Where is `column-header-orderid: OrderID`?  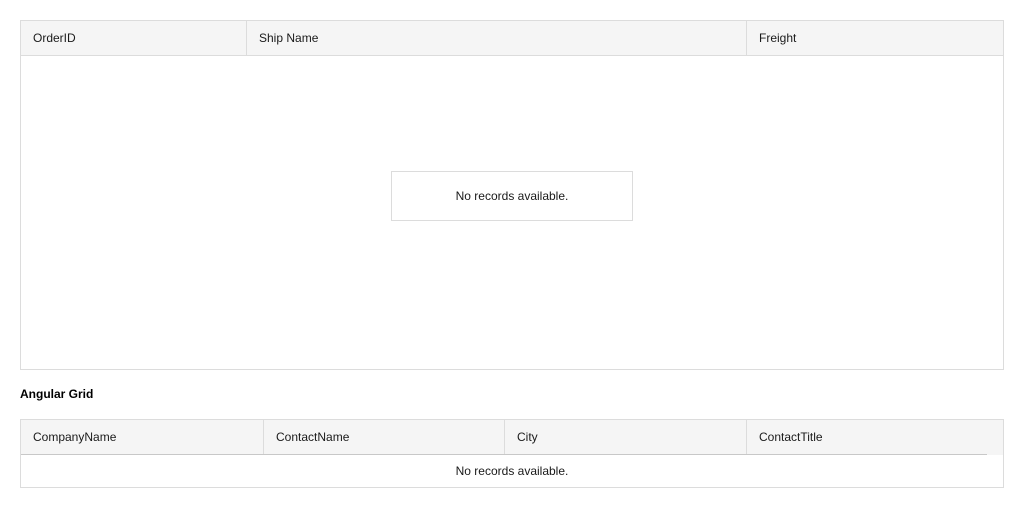
column-header-orderid: OrderID is located at coordinates (134, 38).